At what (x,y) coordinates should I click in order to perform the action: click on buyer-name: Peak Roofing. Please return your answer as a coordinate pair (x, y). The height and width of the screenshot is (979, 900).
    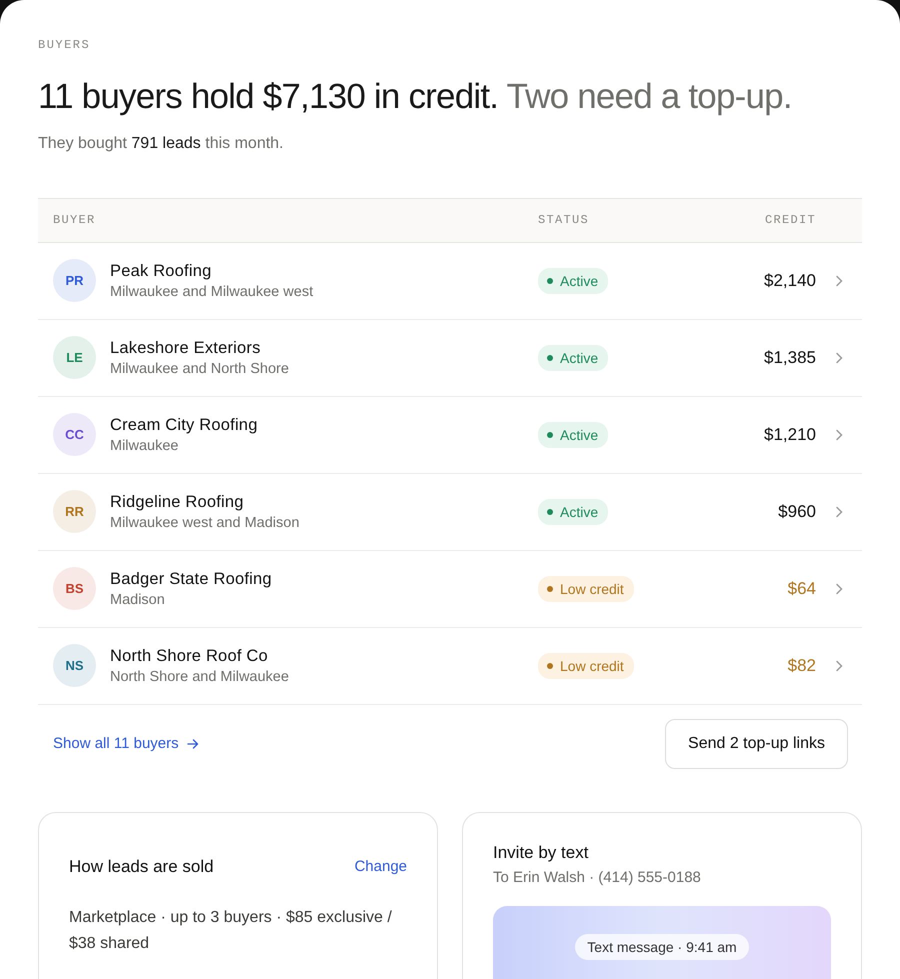
    Looking at the image, I should click on (161, 271).